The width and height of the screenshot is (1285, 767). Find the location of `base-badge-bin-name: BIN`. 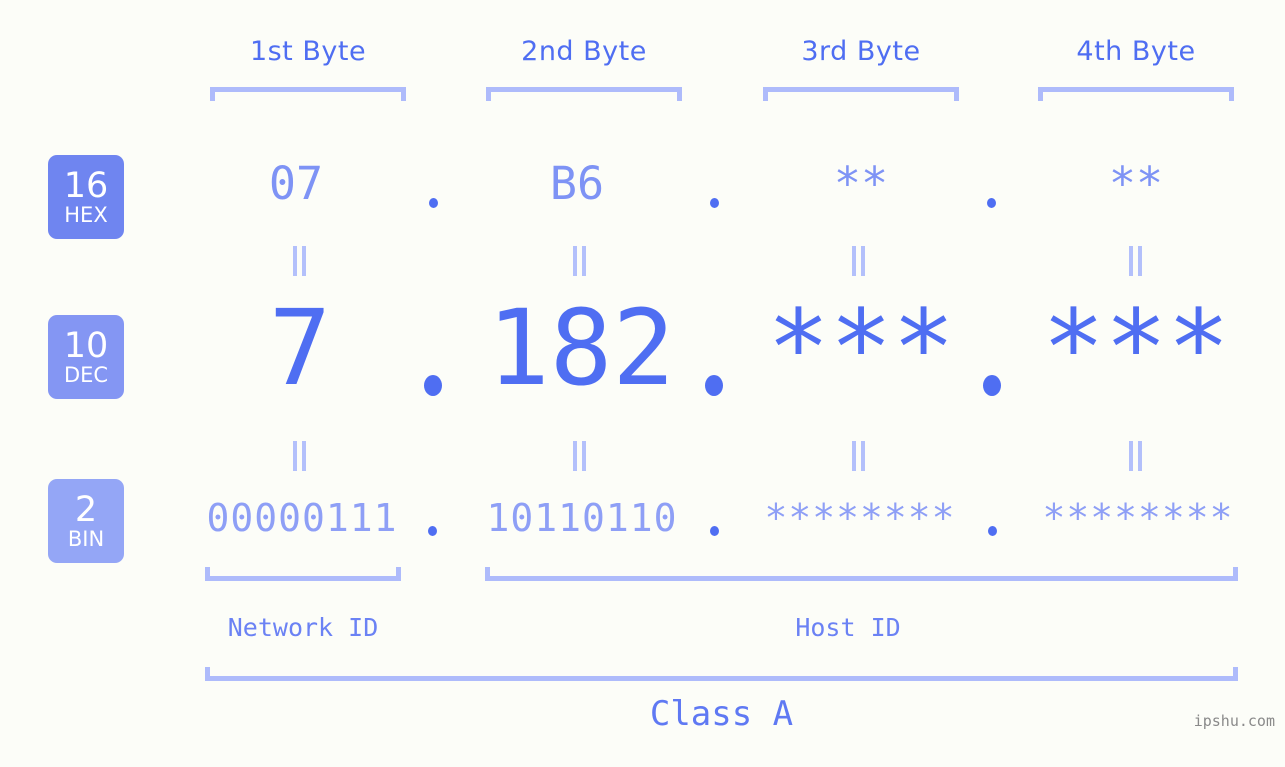

base-badge-bin-name: BIN is located at coordinates (86, 538).